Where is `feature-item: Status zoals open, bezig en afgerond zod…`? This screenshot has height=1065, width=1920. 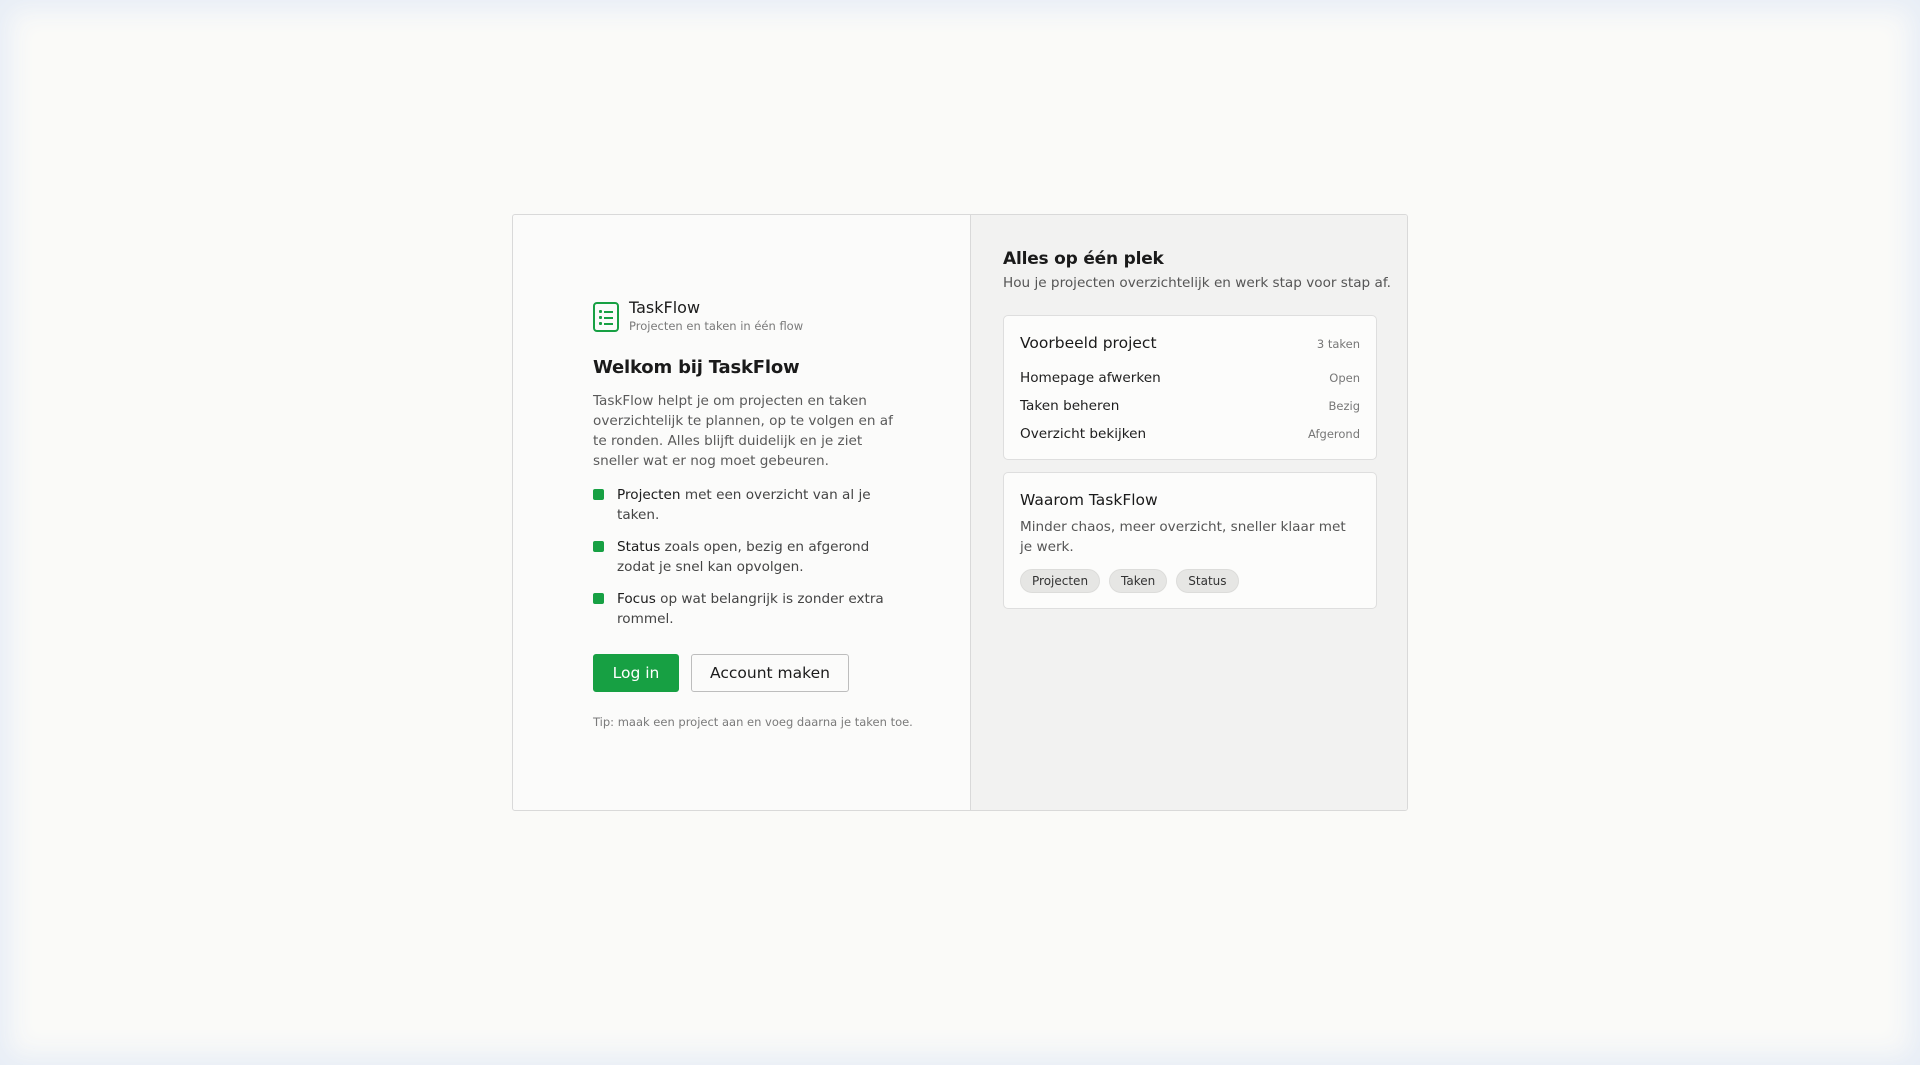
feature-item: Status zoals open, bezig en afgerond zod… is located at coordinates (743, 557).